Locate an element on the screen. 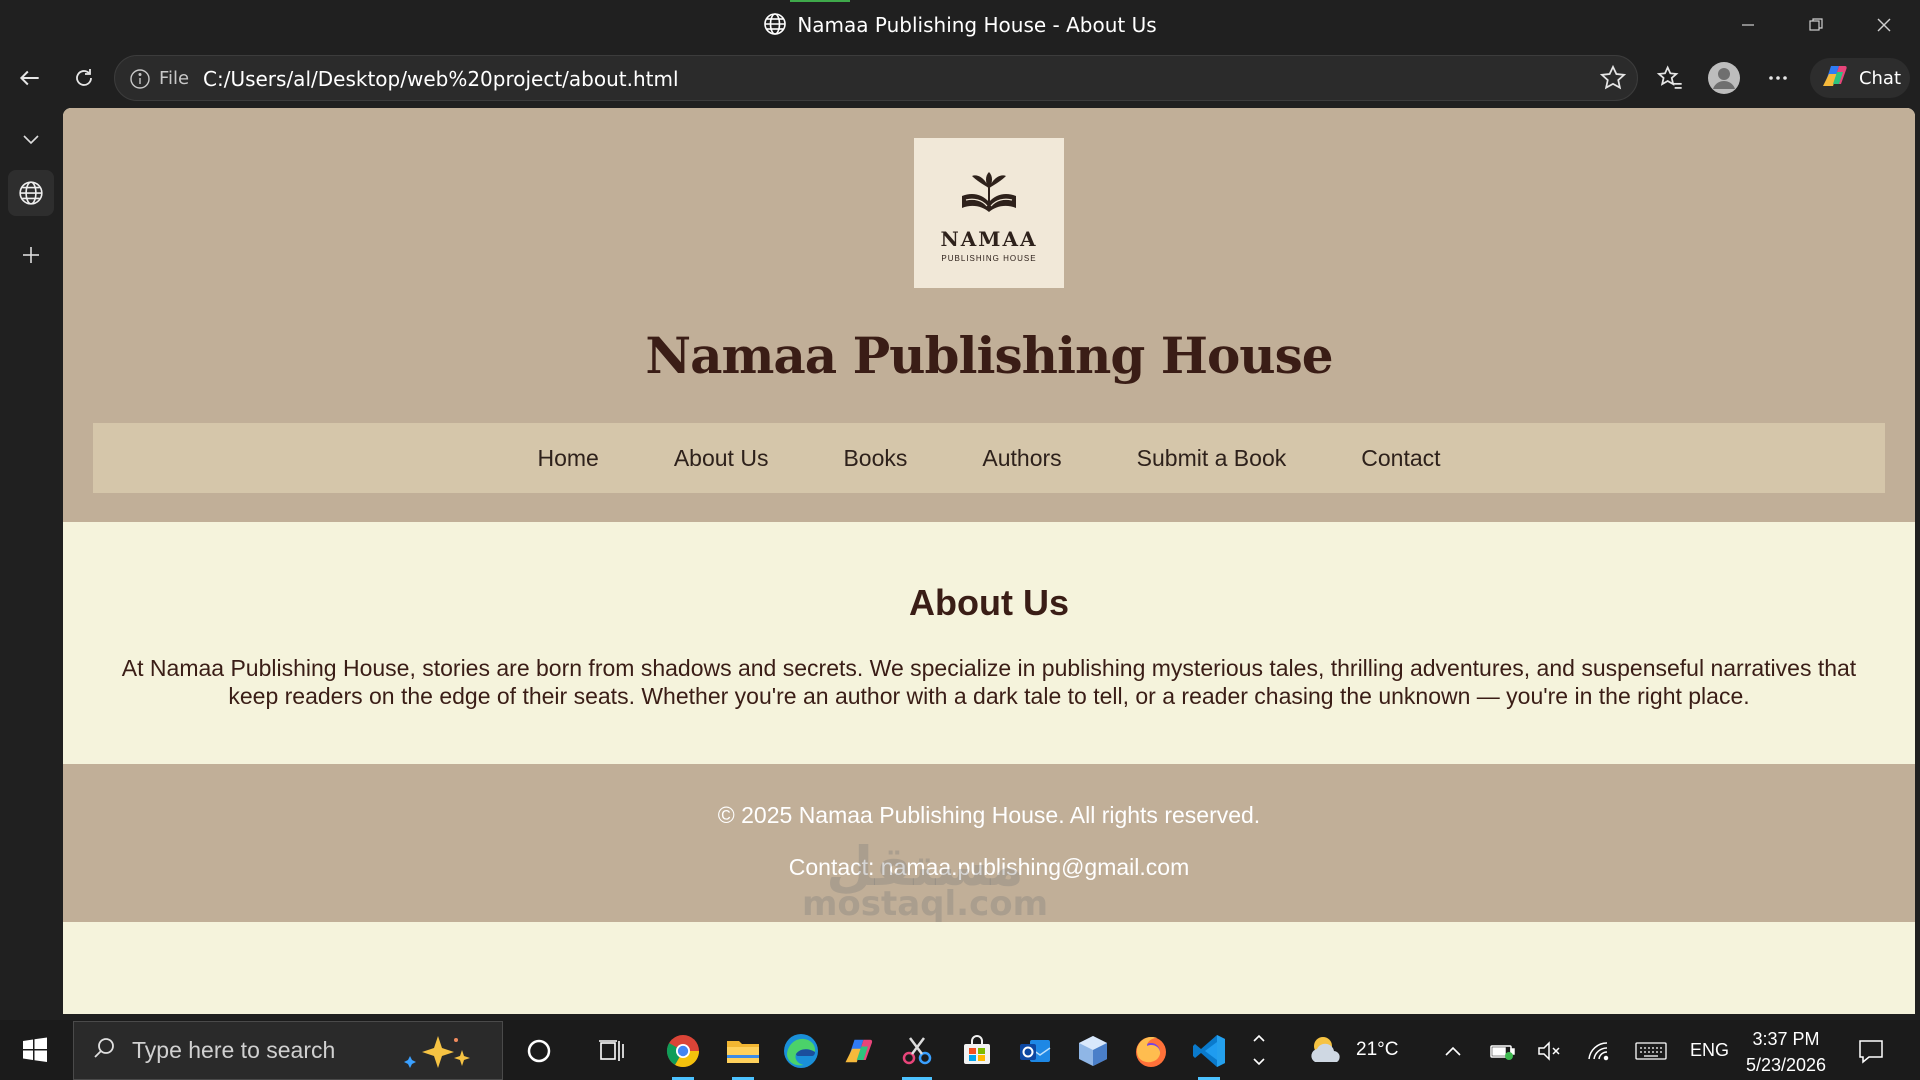 Image resolution: width=1920 pixels, height=1080 pixels. nav-link-submit-a-book: Submit a Book is located at coordinates (1212, 458).